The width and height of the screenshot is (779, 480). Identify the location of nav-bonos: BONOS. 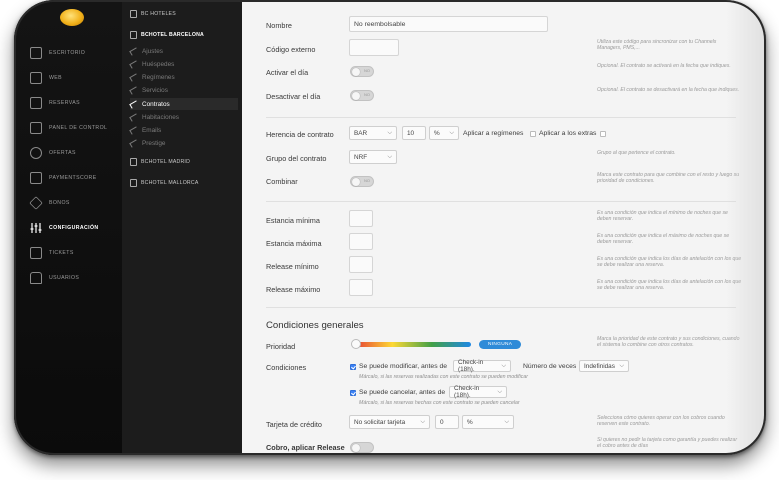
(49, 203).